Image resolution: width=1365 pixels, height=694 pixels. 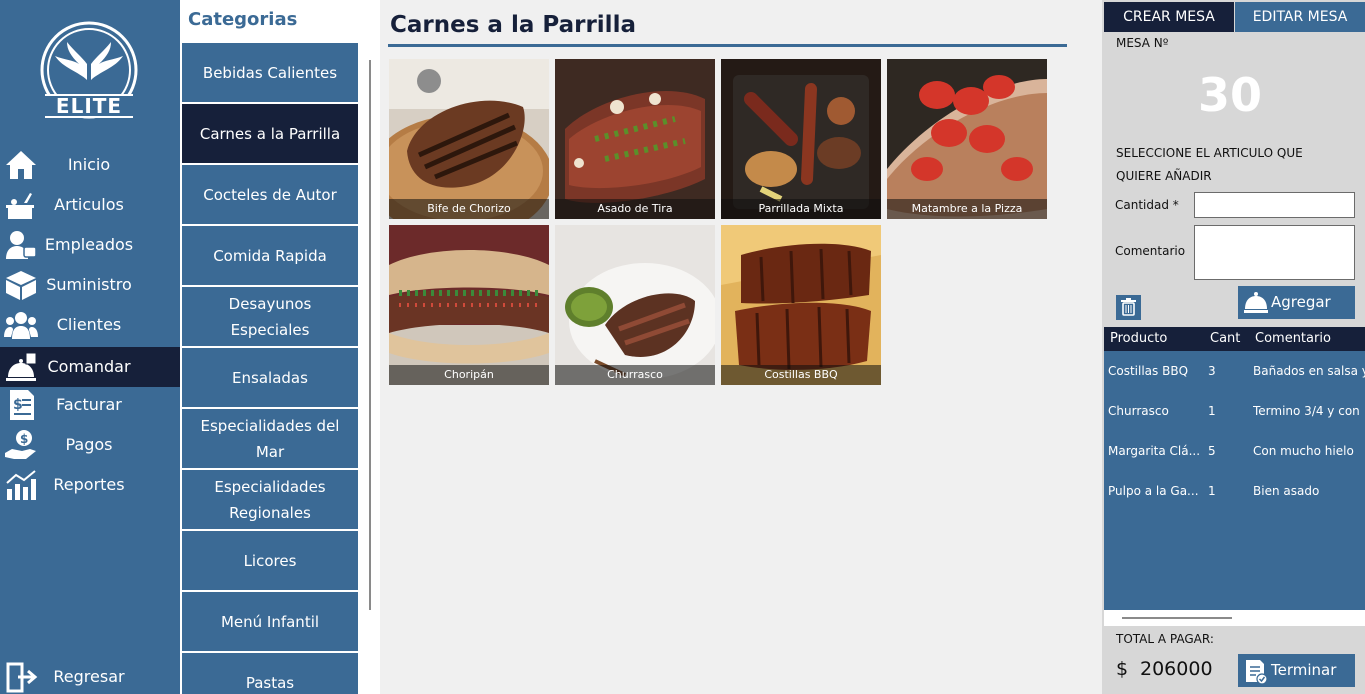 What do you see at coordinates (1274, 205) in the screenshot?
I see `quantity-input` at bounding box center [1274, 205].